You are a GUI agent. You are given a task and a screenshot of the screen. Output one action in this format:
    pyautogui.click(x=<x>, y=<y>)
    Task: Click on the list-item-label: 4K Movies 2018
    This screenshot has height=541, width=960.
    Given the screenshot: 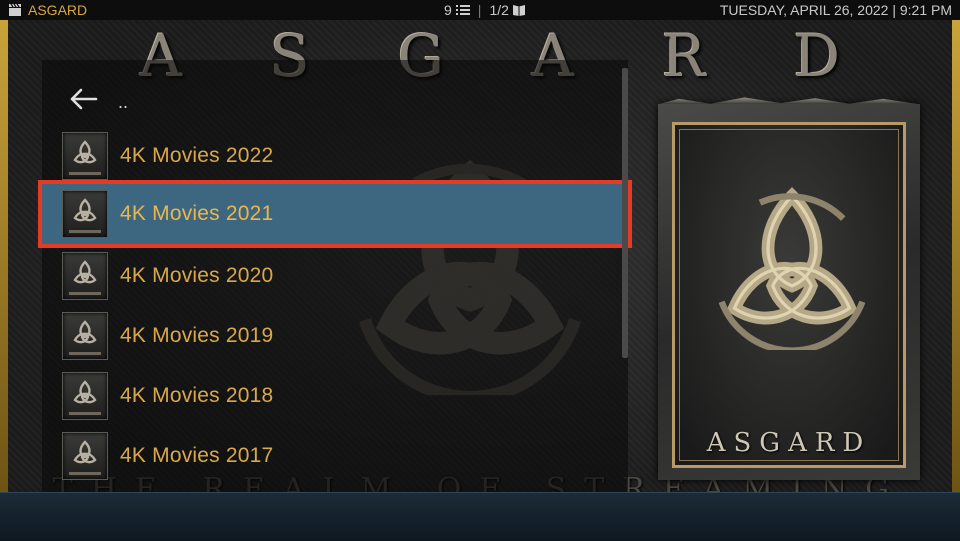 What is the action you would take?
    pyautogui.click(x=197, y=395)
    